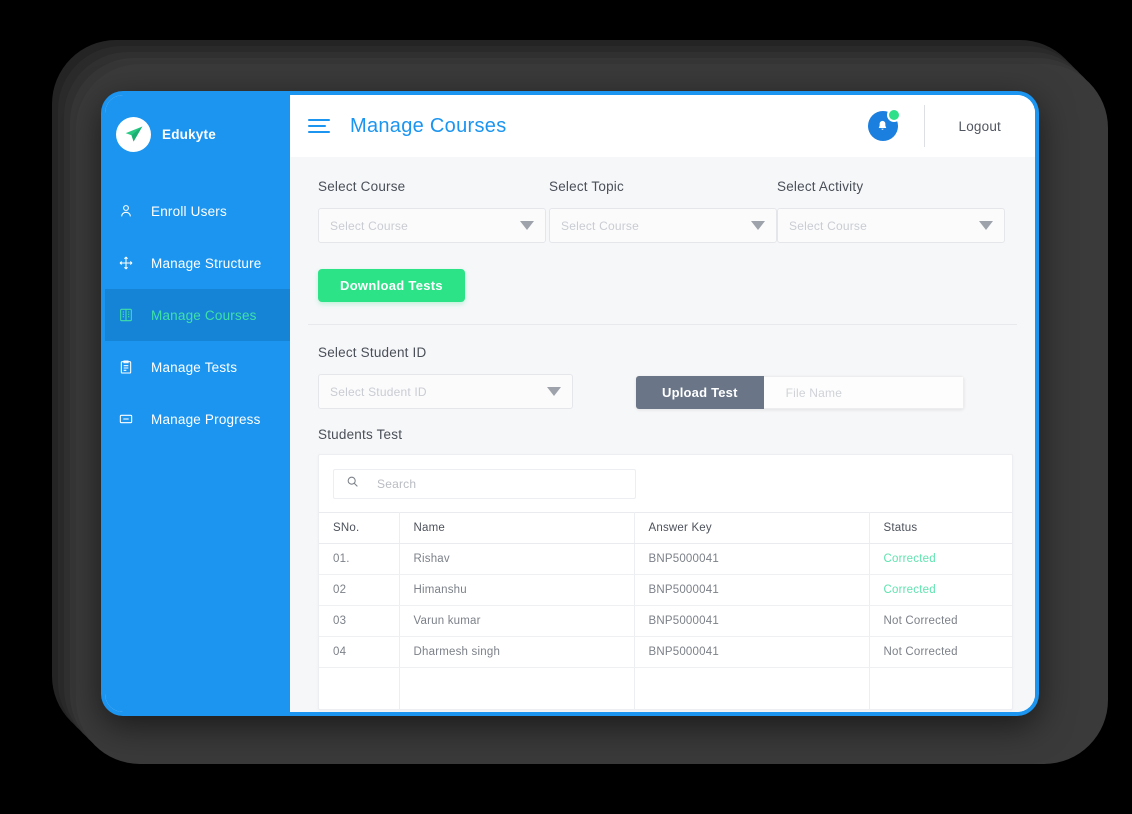 The width and height of the screenshot is (1132, 814). What do you see at coordinates (662, 126) in the screenshot?
I see `topbar: Manage Courses Logout` at bounding box center [662, 126].